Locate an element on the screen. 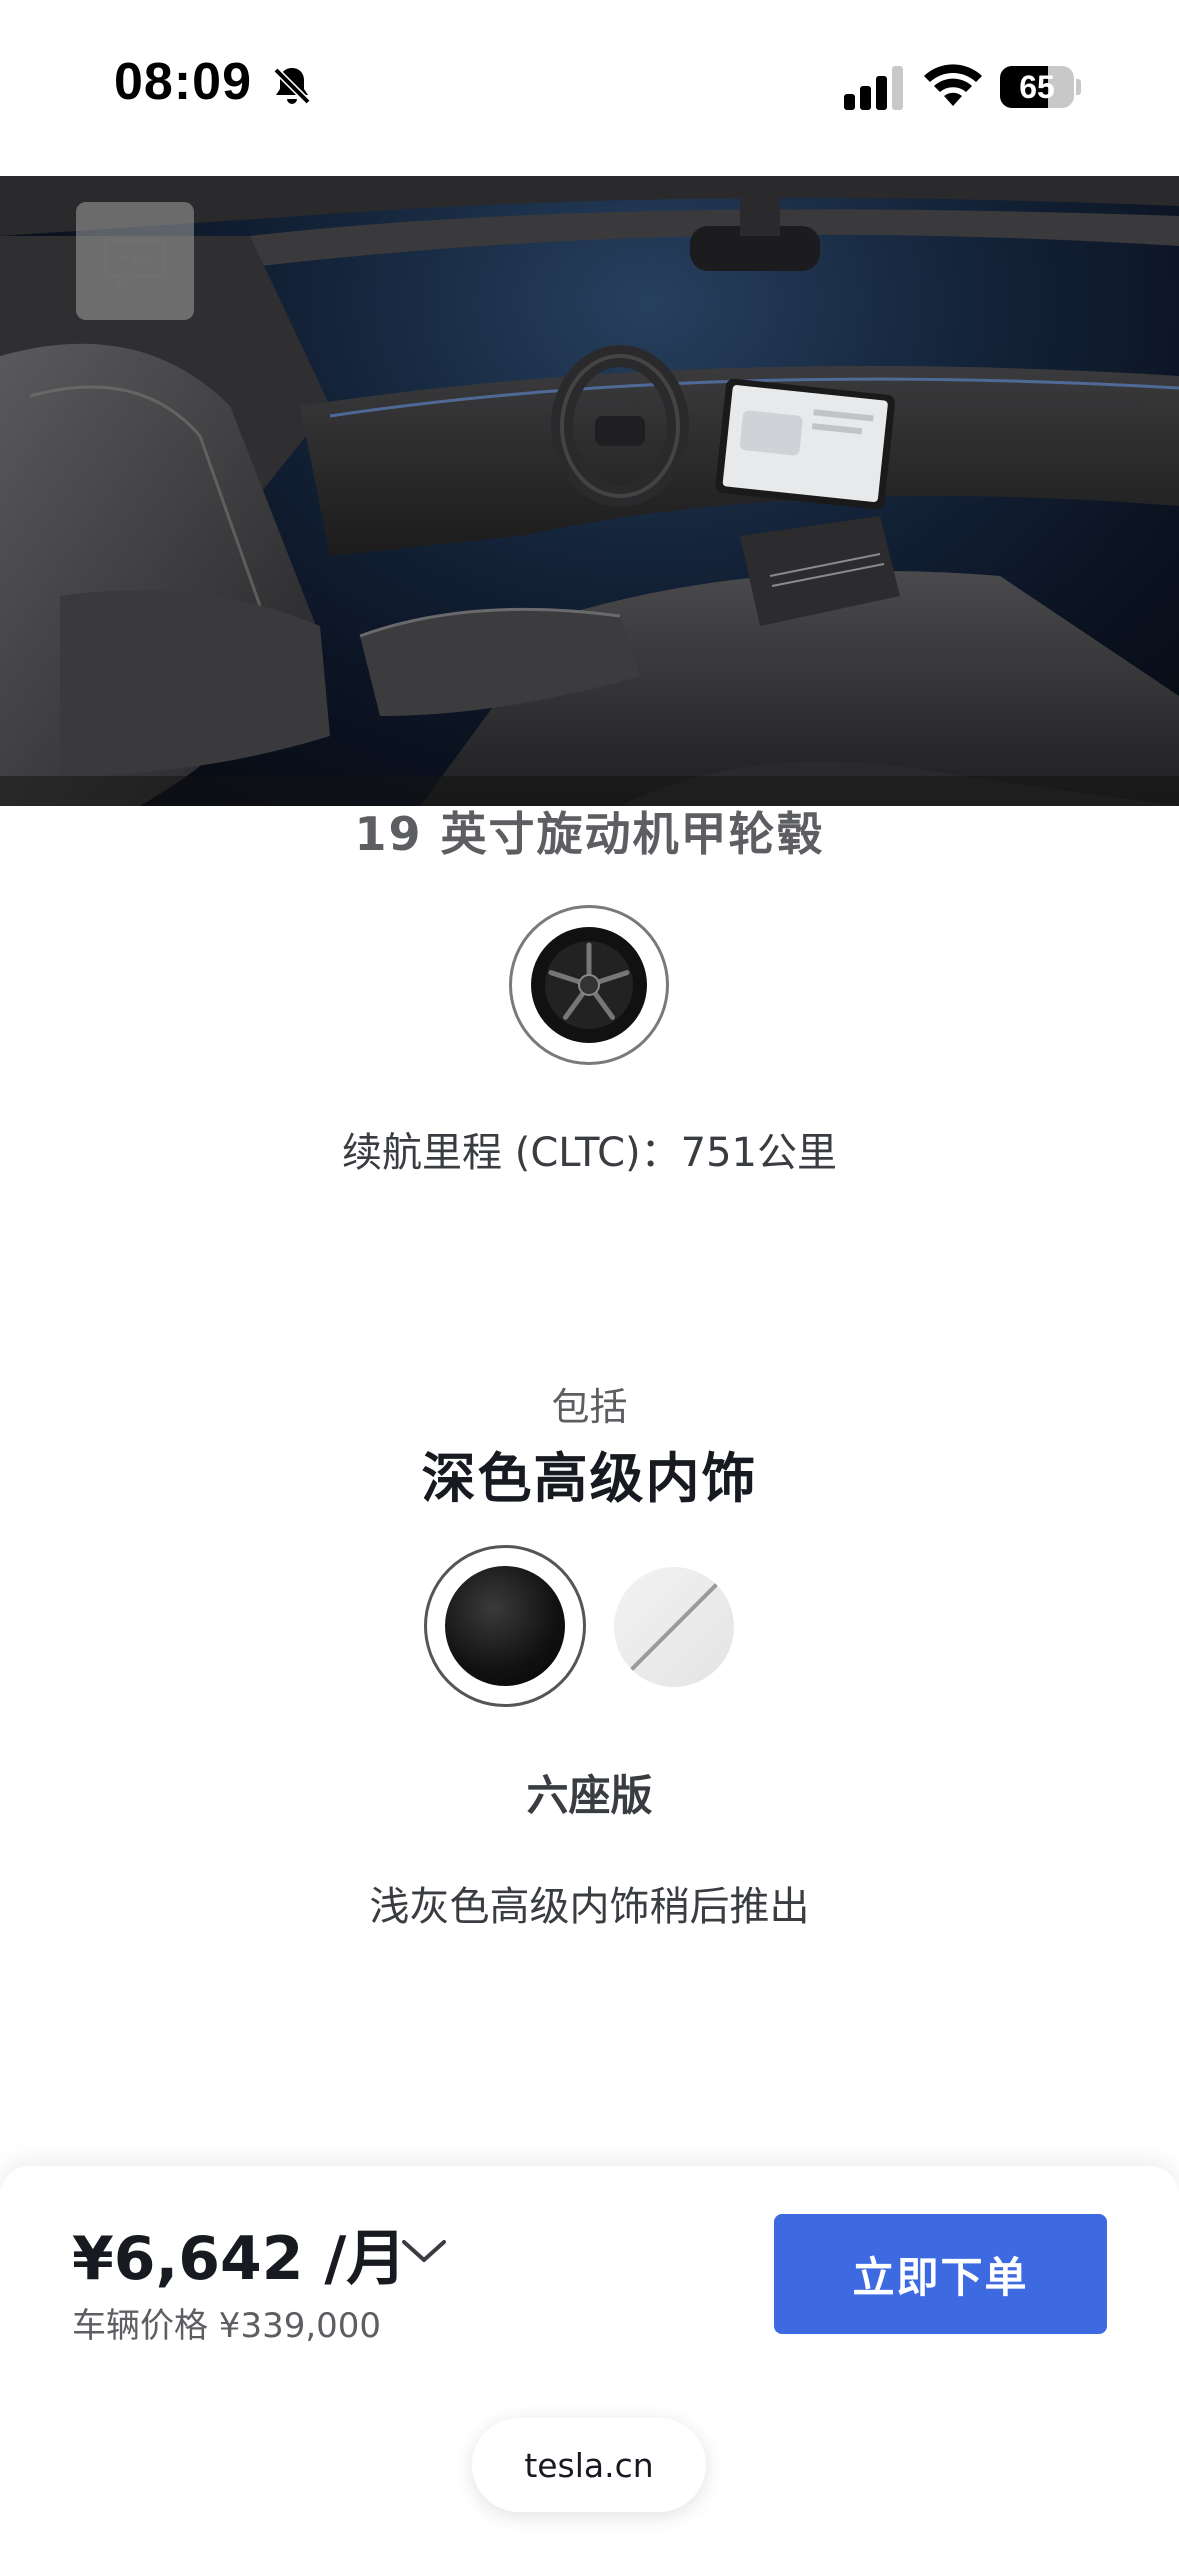 The width and height of the screenshot is (1179, 2556). status-bar: 08:09 65 is located at coordinates (589, 88).